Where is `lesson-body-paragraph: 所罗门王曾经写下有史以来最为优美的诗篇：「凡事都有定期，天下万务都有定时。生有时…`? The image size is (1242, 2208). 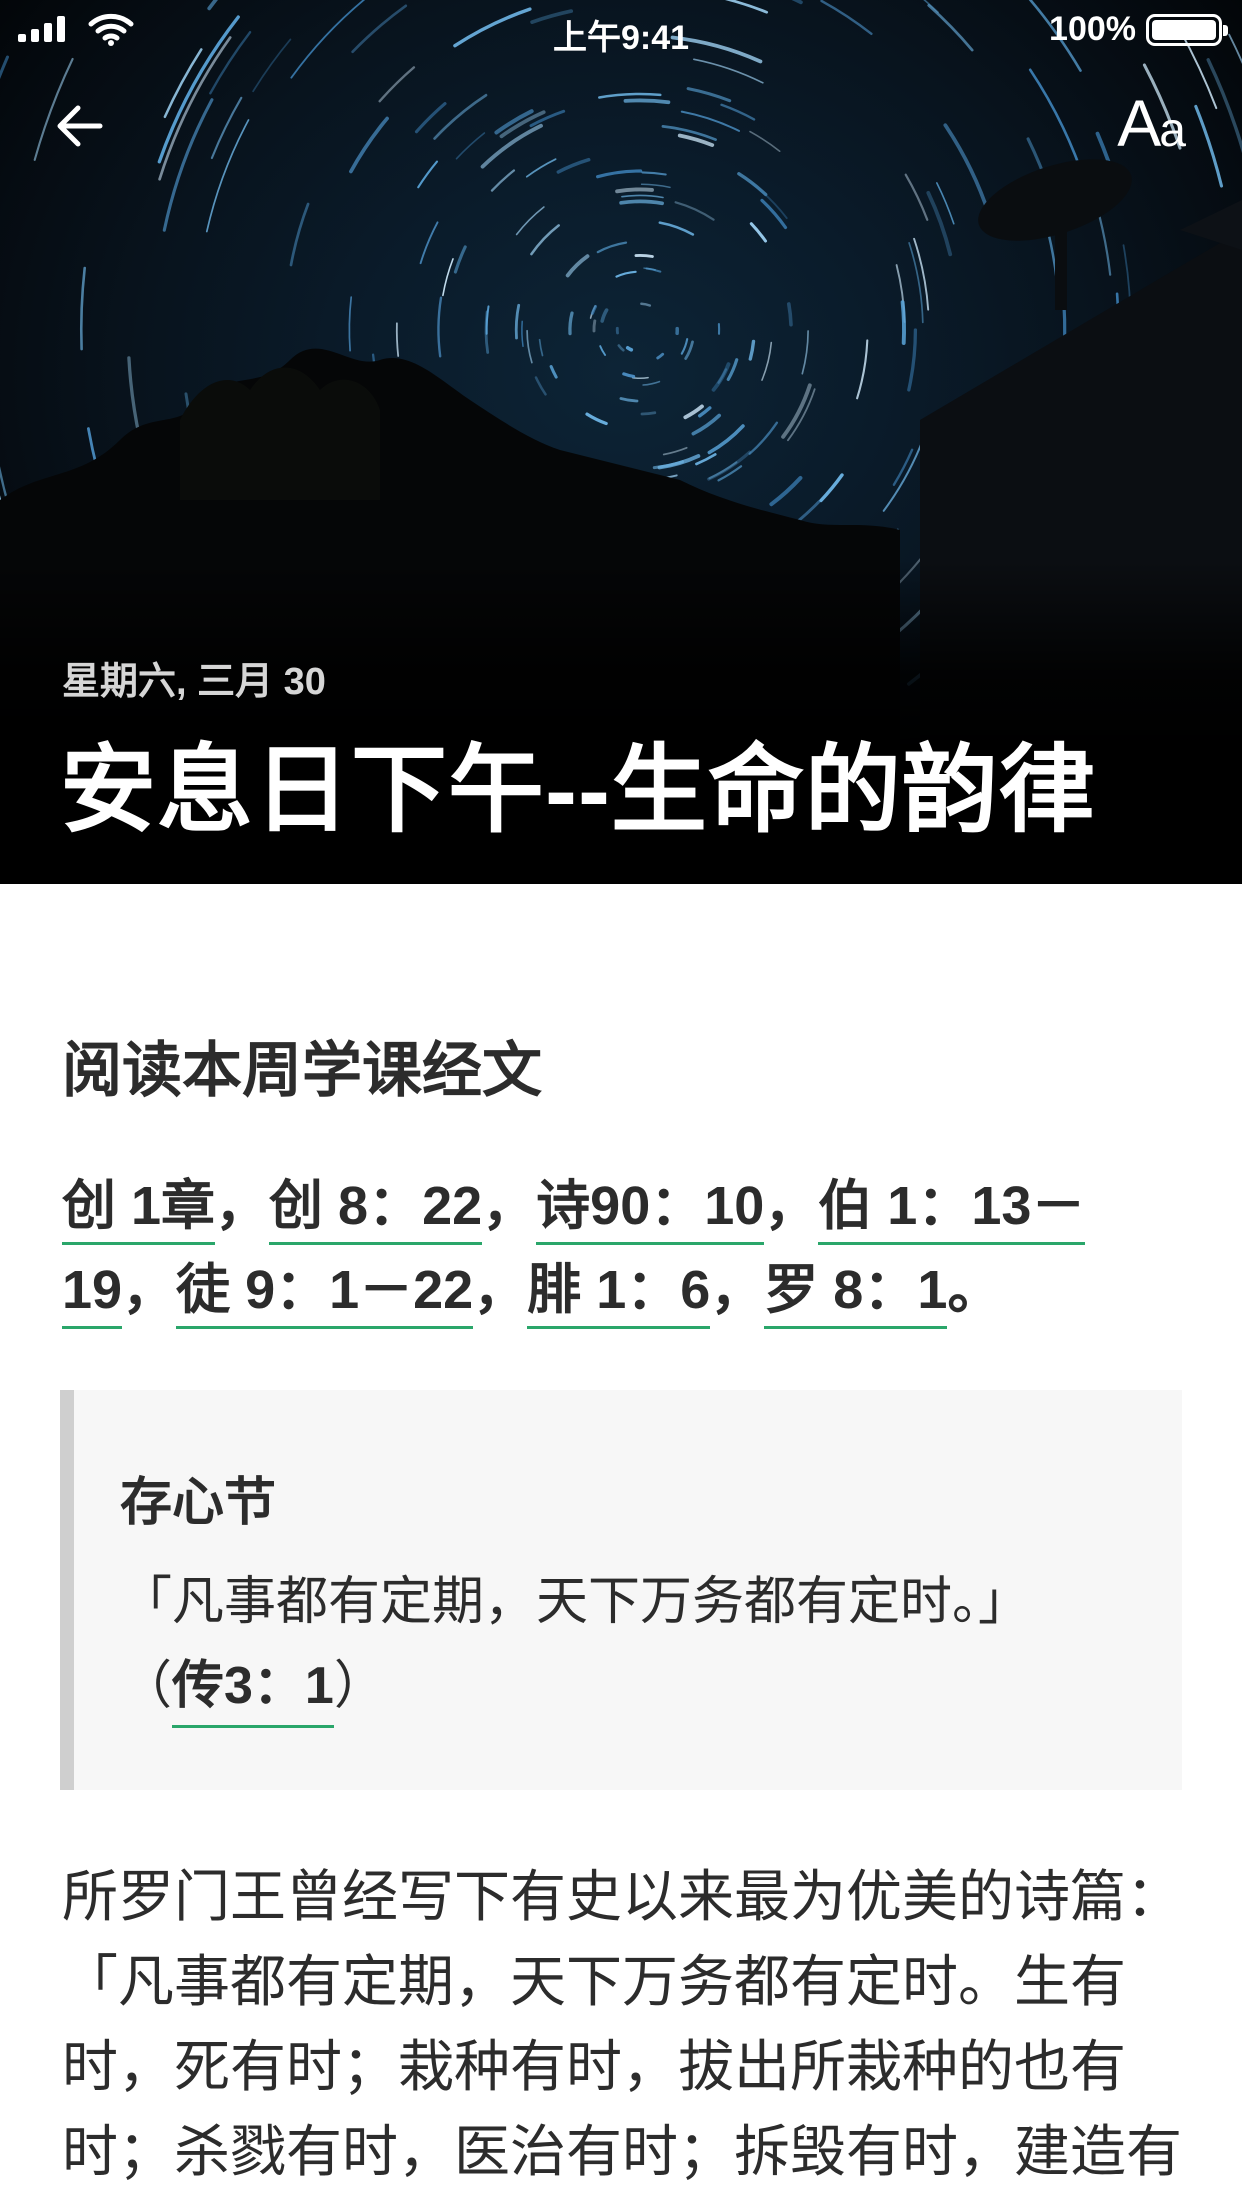 lesson-body-paragraph: 所罗门王曾经写下有史以来最为优美的诗篇：「凡事都有定期，天下万务都有定时。生有时… is located at coordinates (622, 2036).